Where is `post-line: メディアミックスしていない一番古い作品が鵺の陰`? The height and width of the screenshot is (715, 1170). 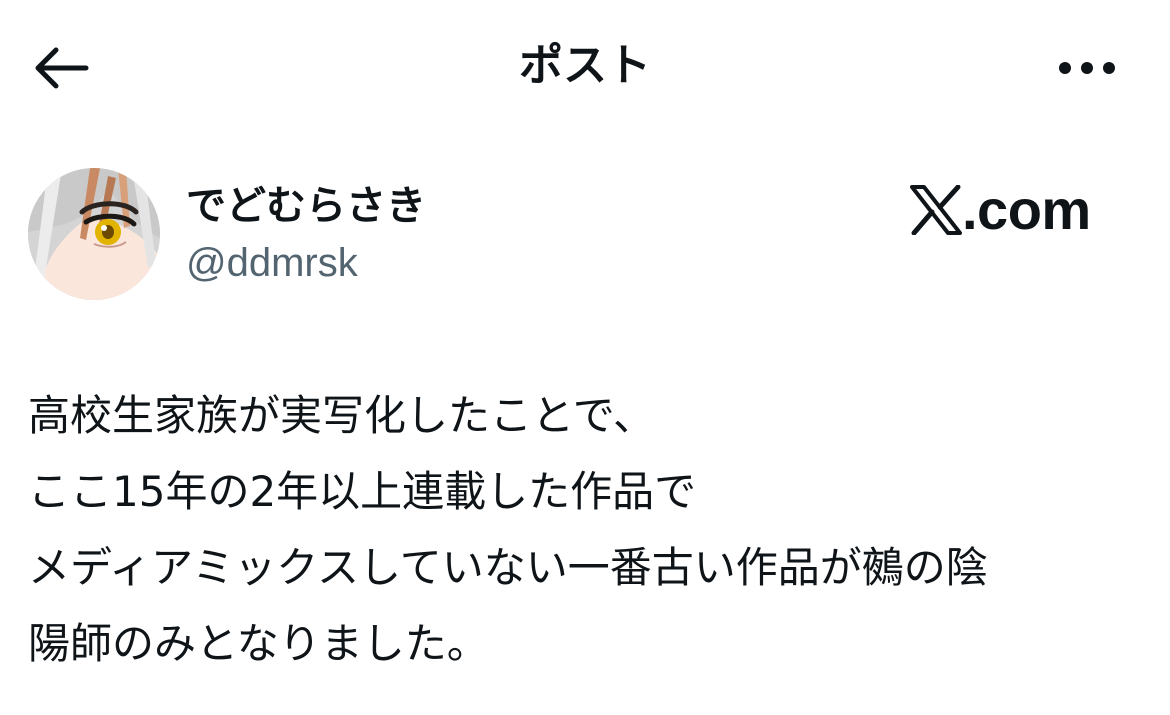
post-line: メディアミックスしていない一番古い作品が鵺の陰 is located at coordinates (508, 567).